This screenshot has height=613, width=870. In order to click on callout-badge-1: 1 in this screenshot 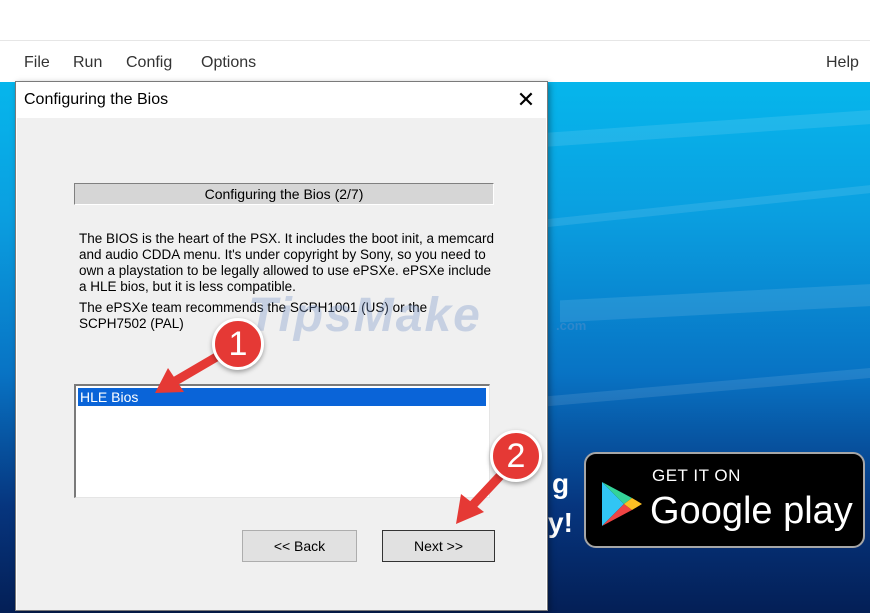, I will do `click(238, 344)`.